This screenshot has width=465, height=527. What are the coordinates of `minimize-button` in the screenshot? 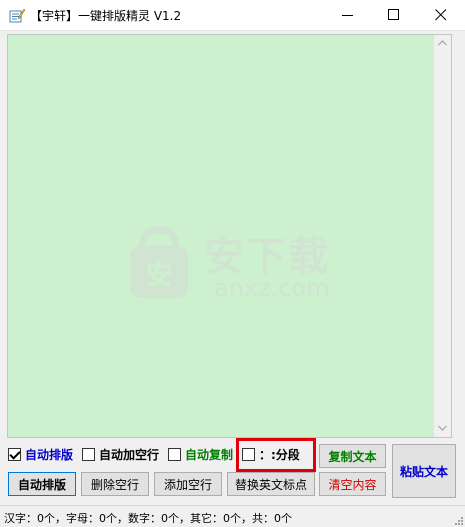 It's located at (348, 15).